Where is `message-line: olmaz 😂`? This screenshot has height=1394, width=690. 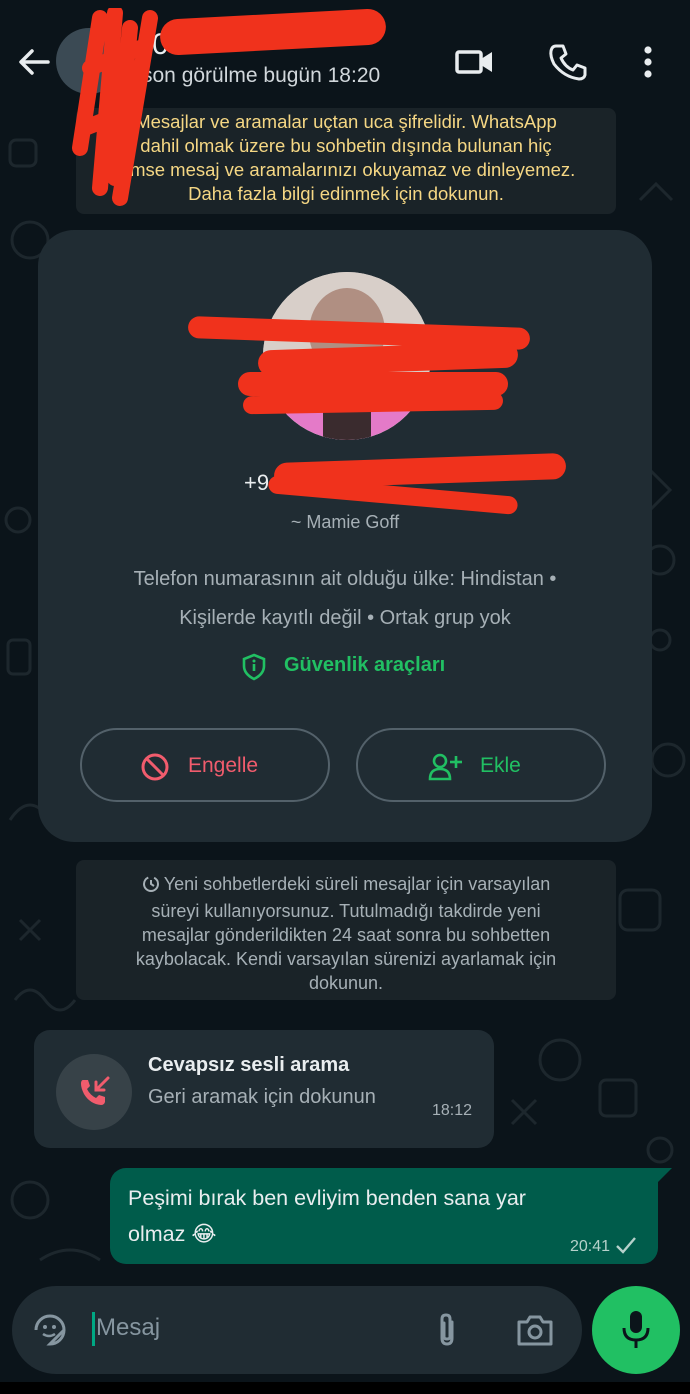 message-line: olmaz 😂 is located at coordinates (172, 1234).